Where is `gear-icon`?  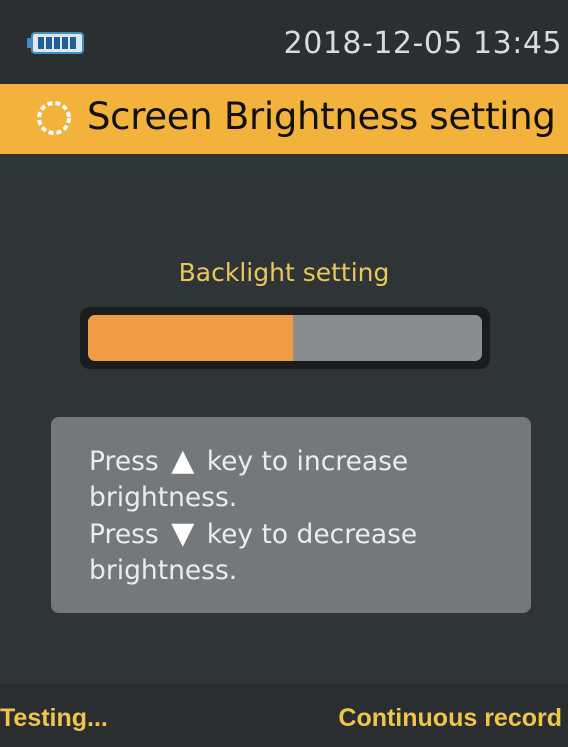 gear-icon is located at coordinates (54, 118).